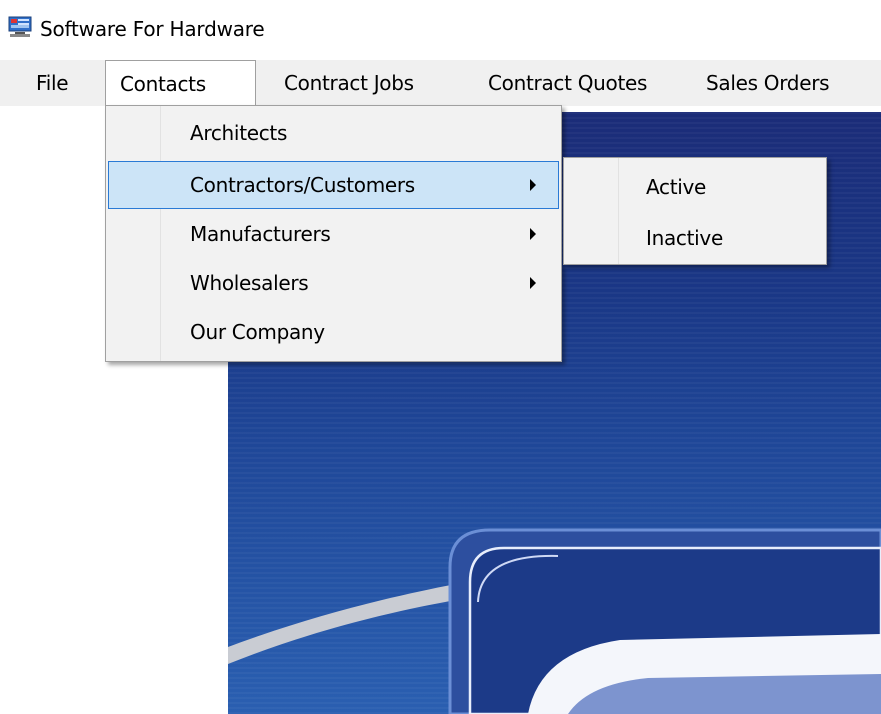 Image resolution: width=881 pixels, height=714 pixels. What do you see at coordinates (180, 85) in the screenshot?
I see `menu-contacts: Contacts` at bounding box center [180, 85].